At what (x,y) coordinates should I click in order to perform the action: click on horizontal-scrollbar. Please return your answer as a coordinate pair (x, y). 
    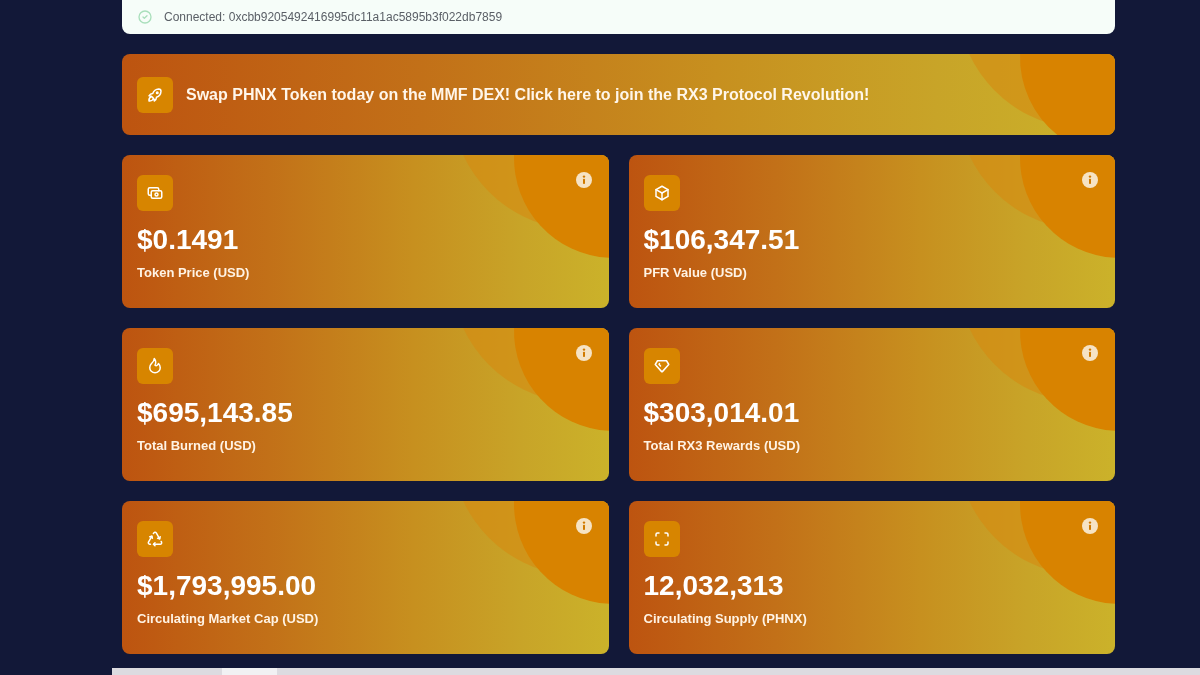
    Looking at the image, I should click on (656, 671).